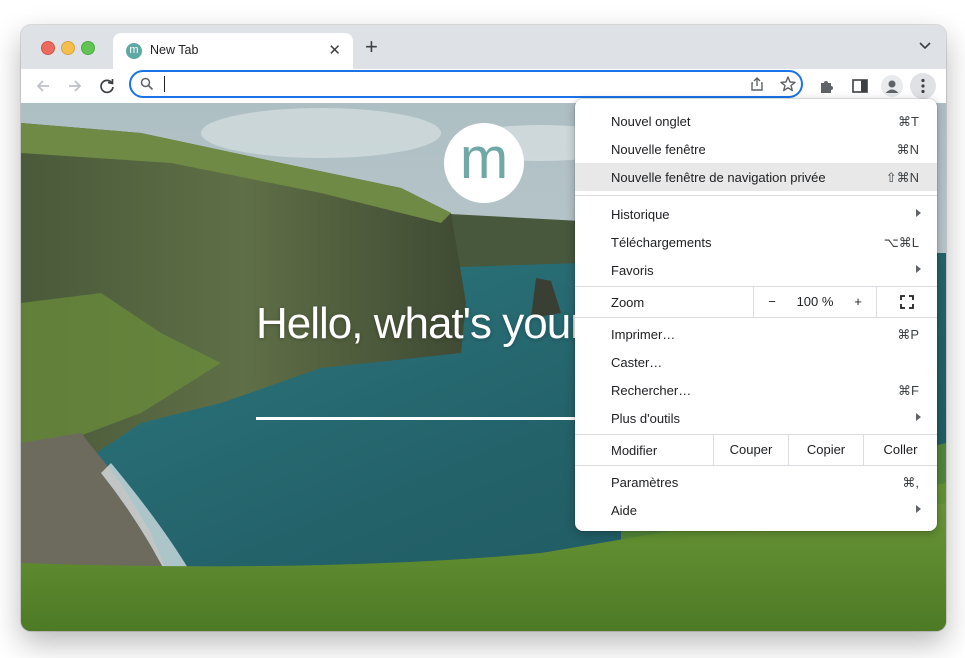  What do you see at coordinates (825, 450) in the screenshot?
I see `copy-button: Copier` at bounding box center [825, 450].